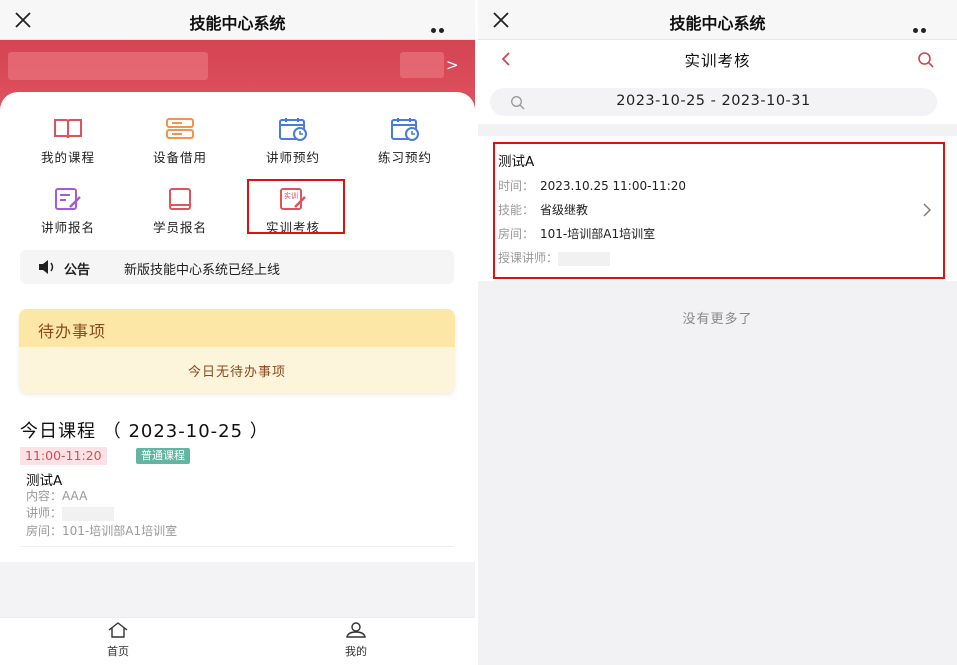 This screenshot has height=665, width=957. Describe the element at coordinates (108, 66) in the screenshot. I see `banner-blurred-text` at that location.